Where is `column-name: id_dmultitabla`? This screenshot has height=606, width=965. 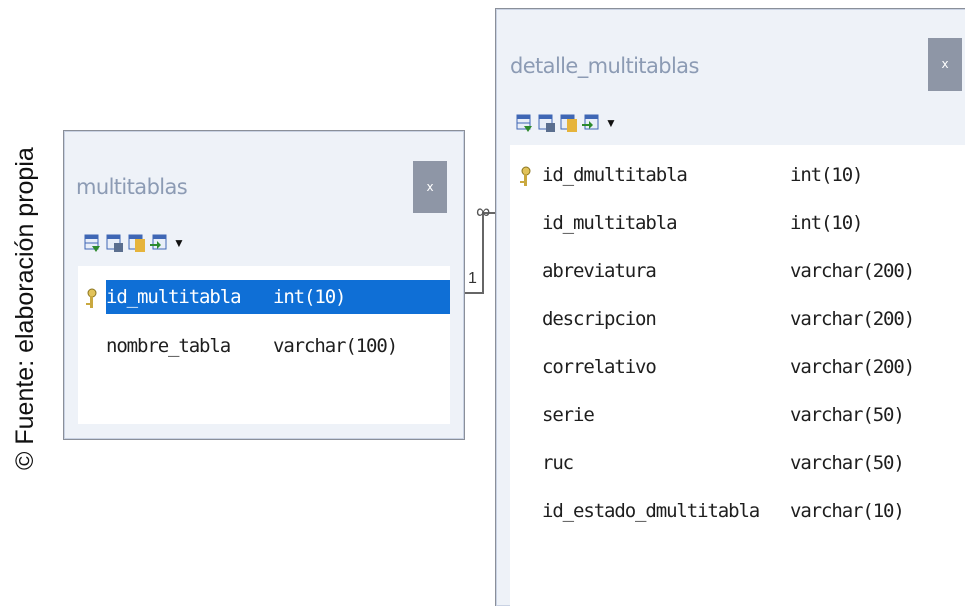
column-name: id_dmultitabla is located at coordinates (615, 175).